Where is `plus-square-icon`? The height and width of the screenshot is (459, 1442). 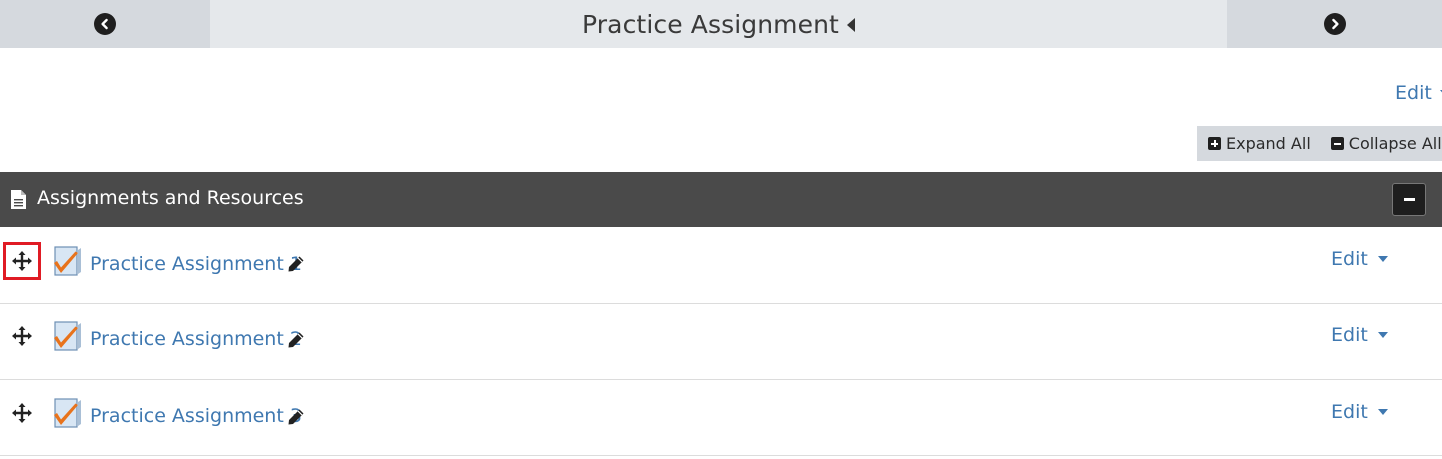 plus-square-icon is located at coordinates (1214, 143).